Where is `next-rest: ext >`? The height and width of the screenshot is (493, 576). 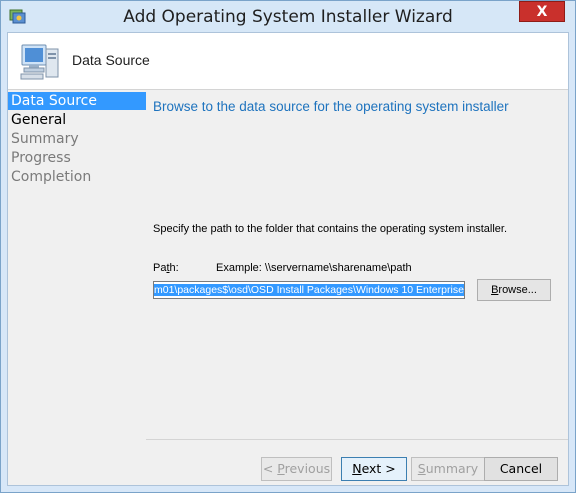
next-rest: ext > is located at coordinates (378, 468).